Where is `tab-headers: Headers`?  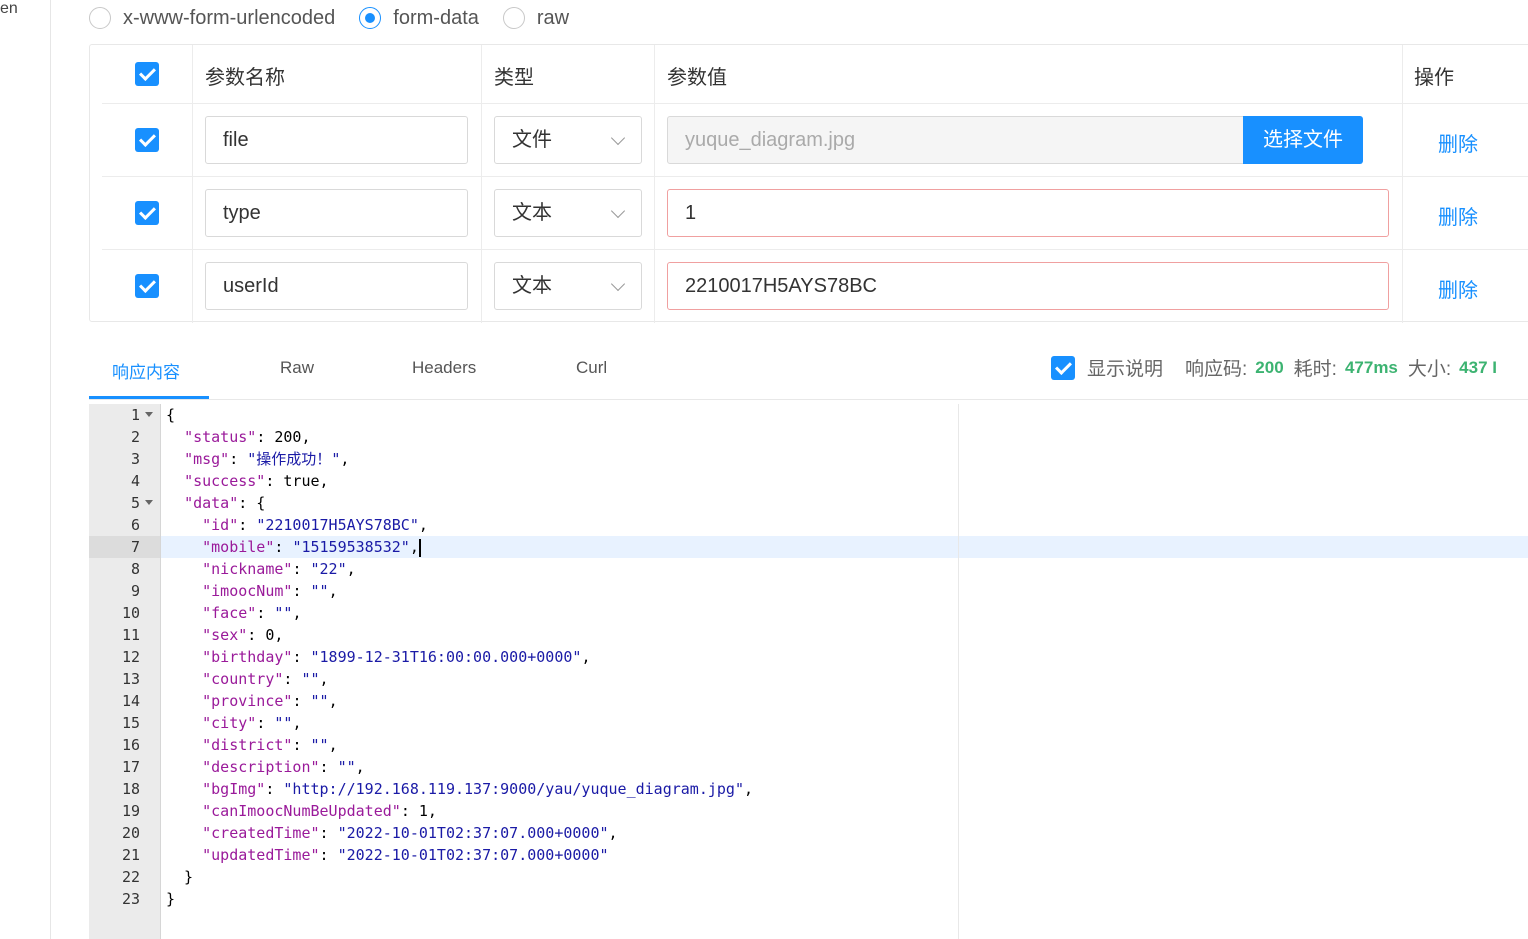 tab-headers: Headers is located at coordinates (444, 368).